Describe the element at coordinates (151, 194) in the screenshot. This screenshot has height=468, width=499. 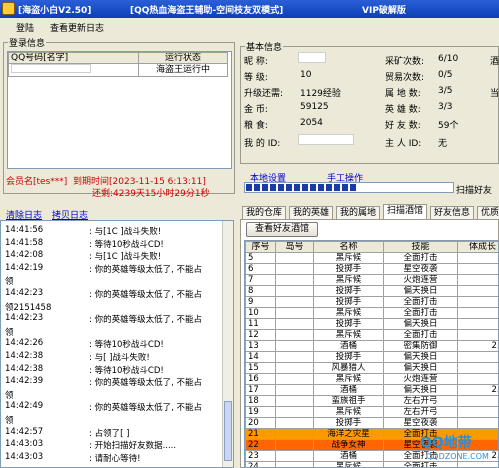
I see `remaining-time: 还剩:4239天15小时29分1秒` at that location.